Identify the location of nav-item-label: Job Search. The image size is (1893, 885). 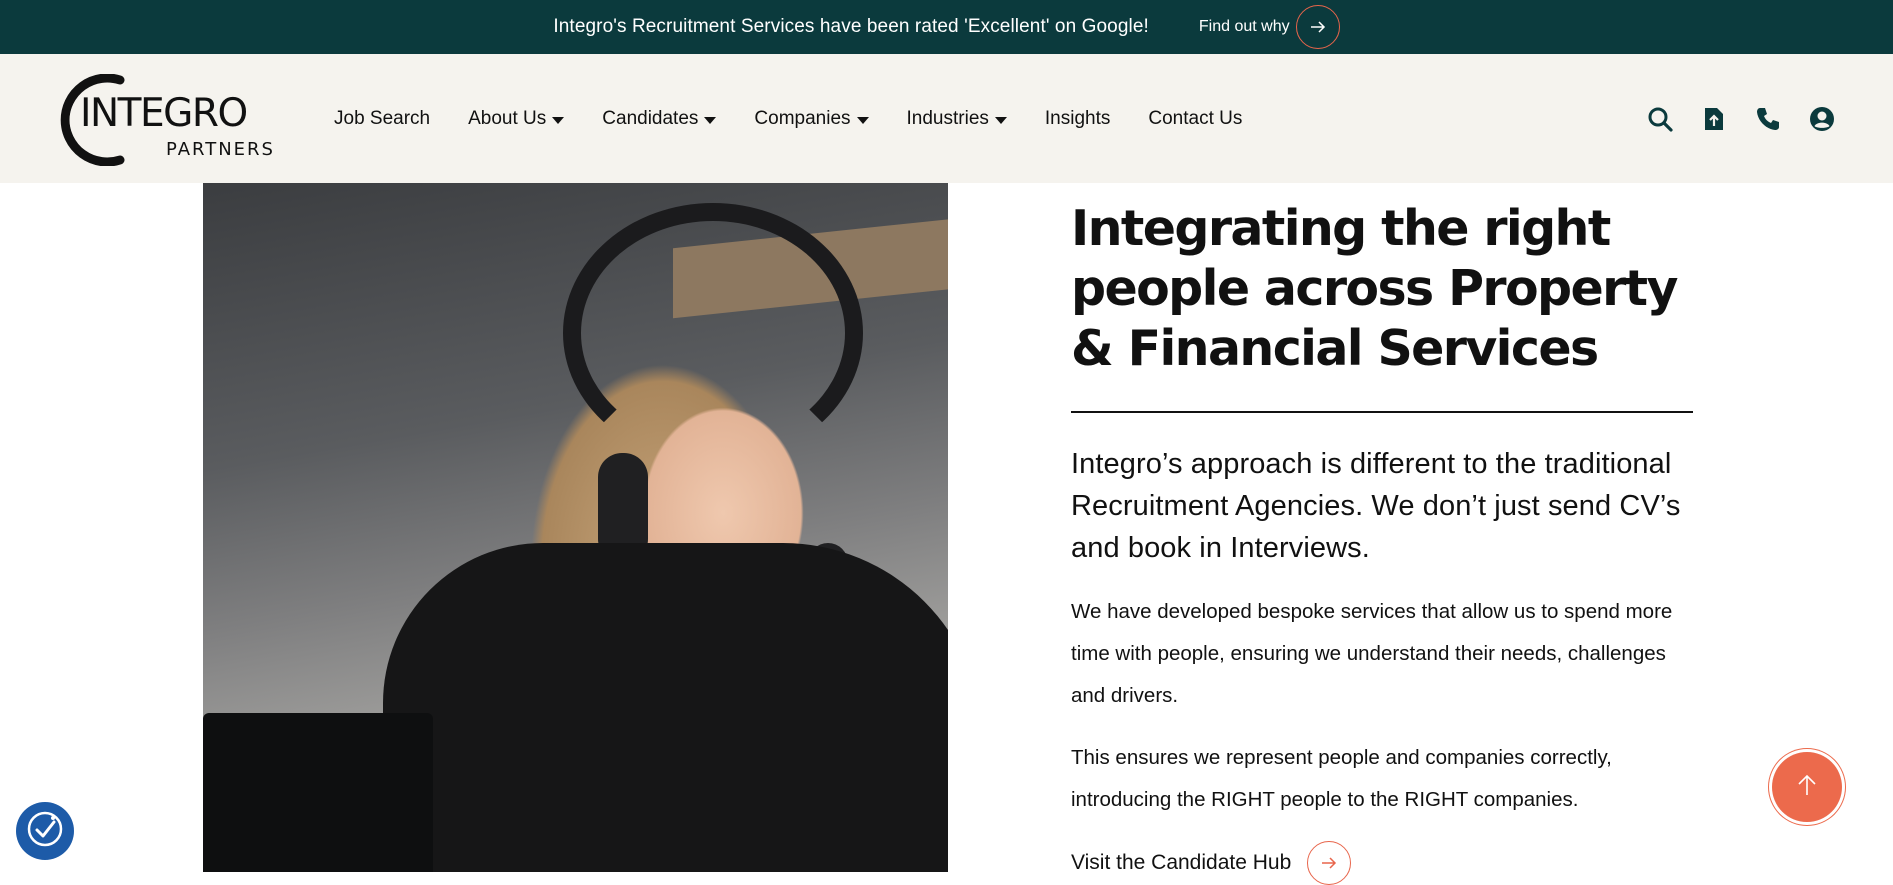
(382, 118).